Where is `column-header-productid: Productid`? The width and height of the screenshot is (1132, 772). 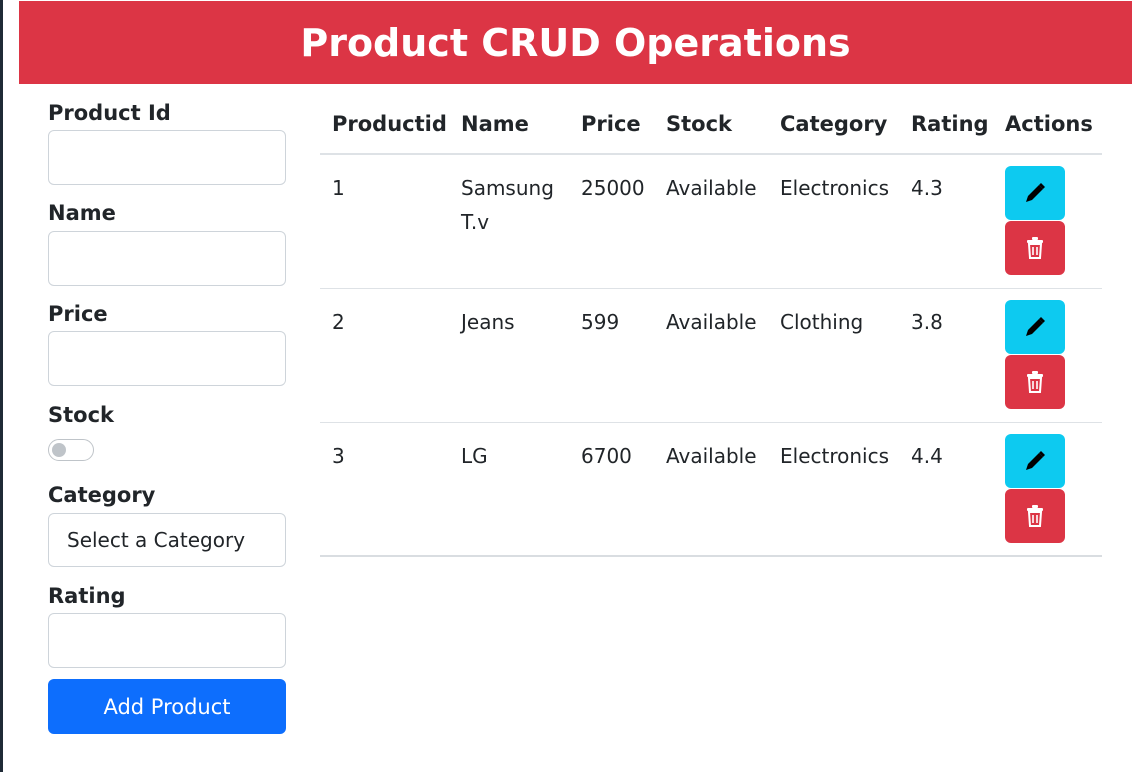 column-header-productid: Productid is located at coordinates (389, 124).